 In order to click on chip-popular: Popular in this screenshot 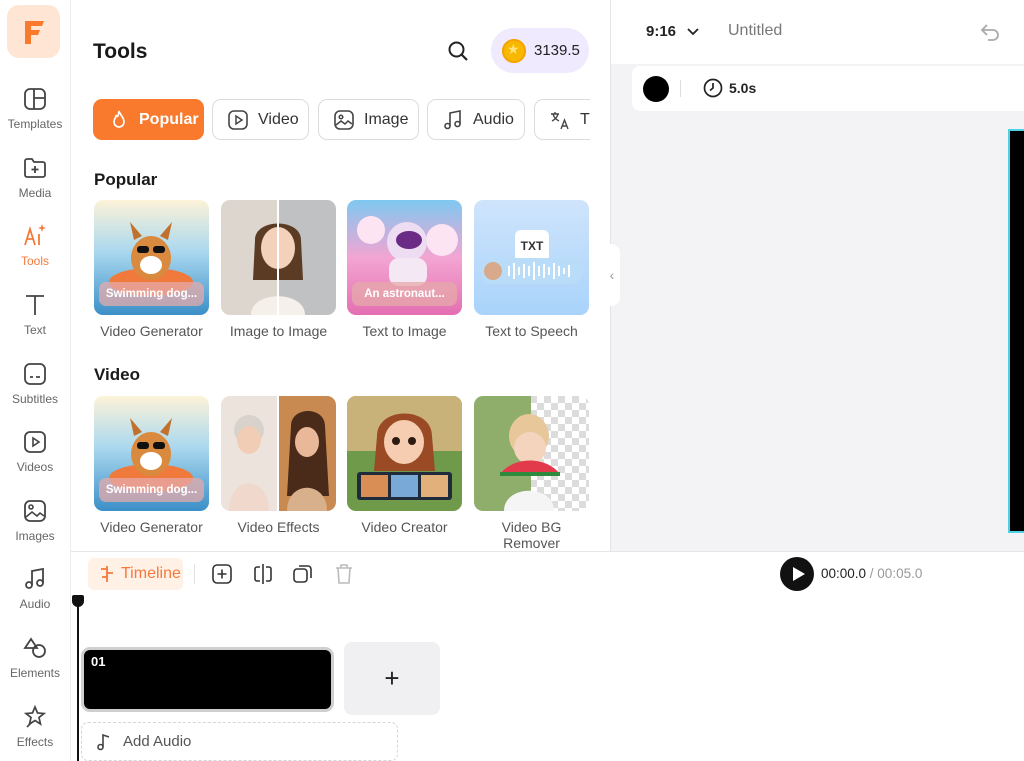, I will do `click(148, 119)`.